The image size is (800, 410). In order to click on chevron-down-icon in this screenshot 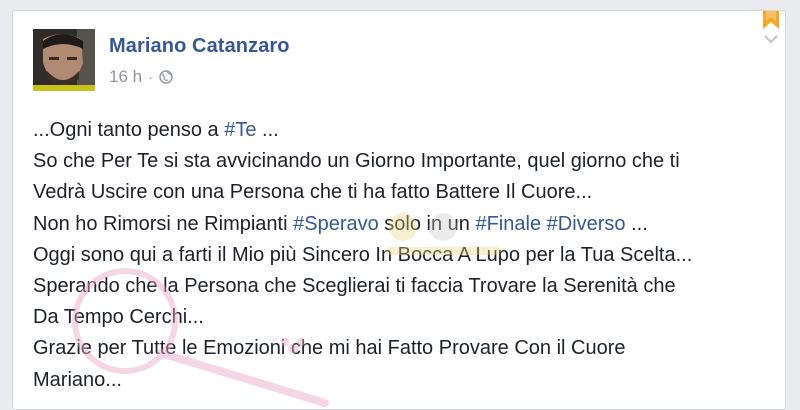, I will do `click(771, 39)`.